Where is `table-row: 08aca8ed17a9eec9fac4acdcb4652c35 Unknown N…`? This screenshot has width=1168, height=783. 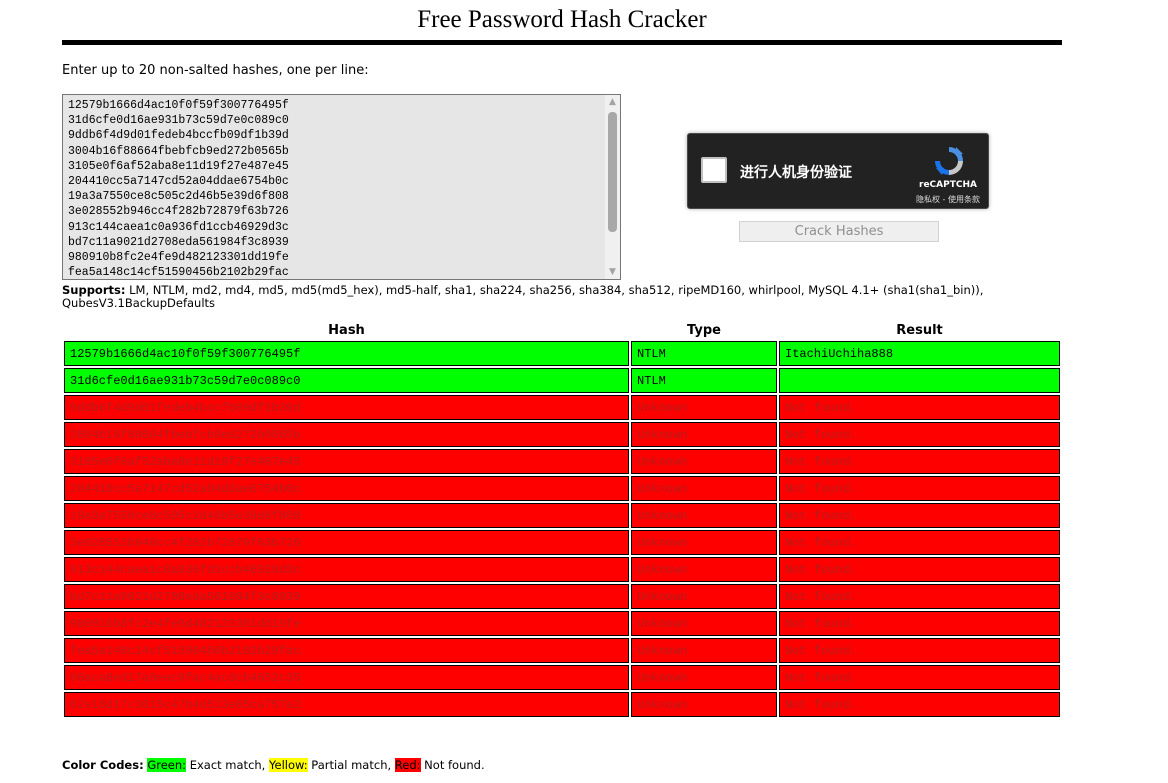
table-row: 08aca8ed17a9eec9fac4acdcb4652c35 Unknown N… is located at coordinates (562, 677).